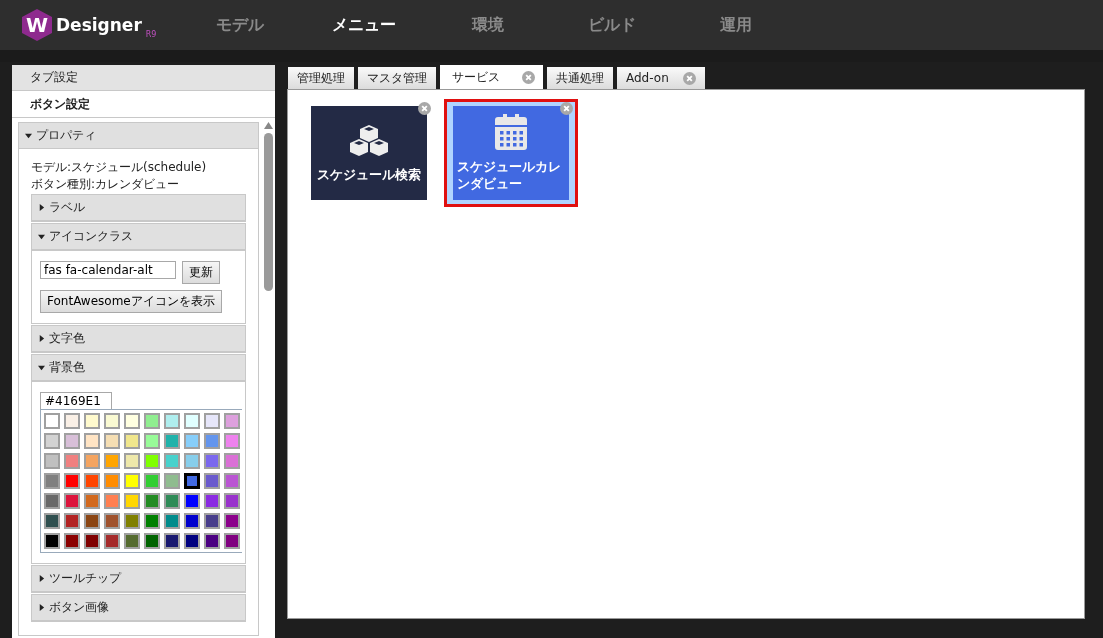 Image resolution: width=1103 pixels, height=638 pixels. Describe the element at coordinates (424, 108) in the screenshot. I see `close-icon` at that location.